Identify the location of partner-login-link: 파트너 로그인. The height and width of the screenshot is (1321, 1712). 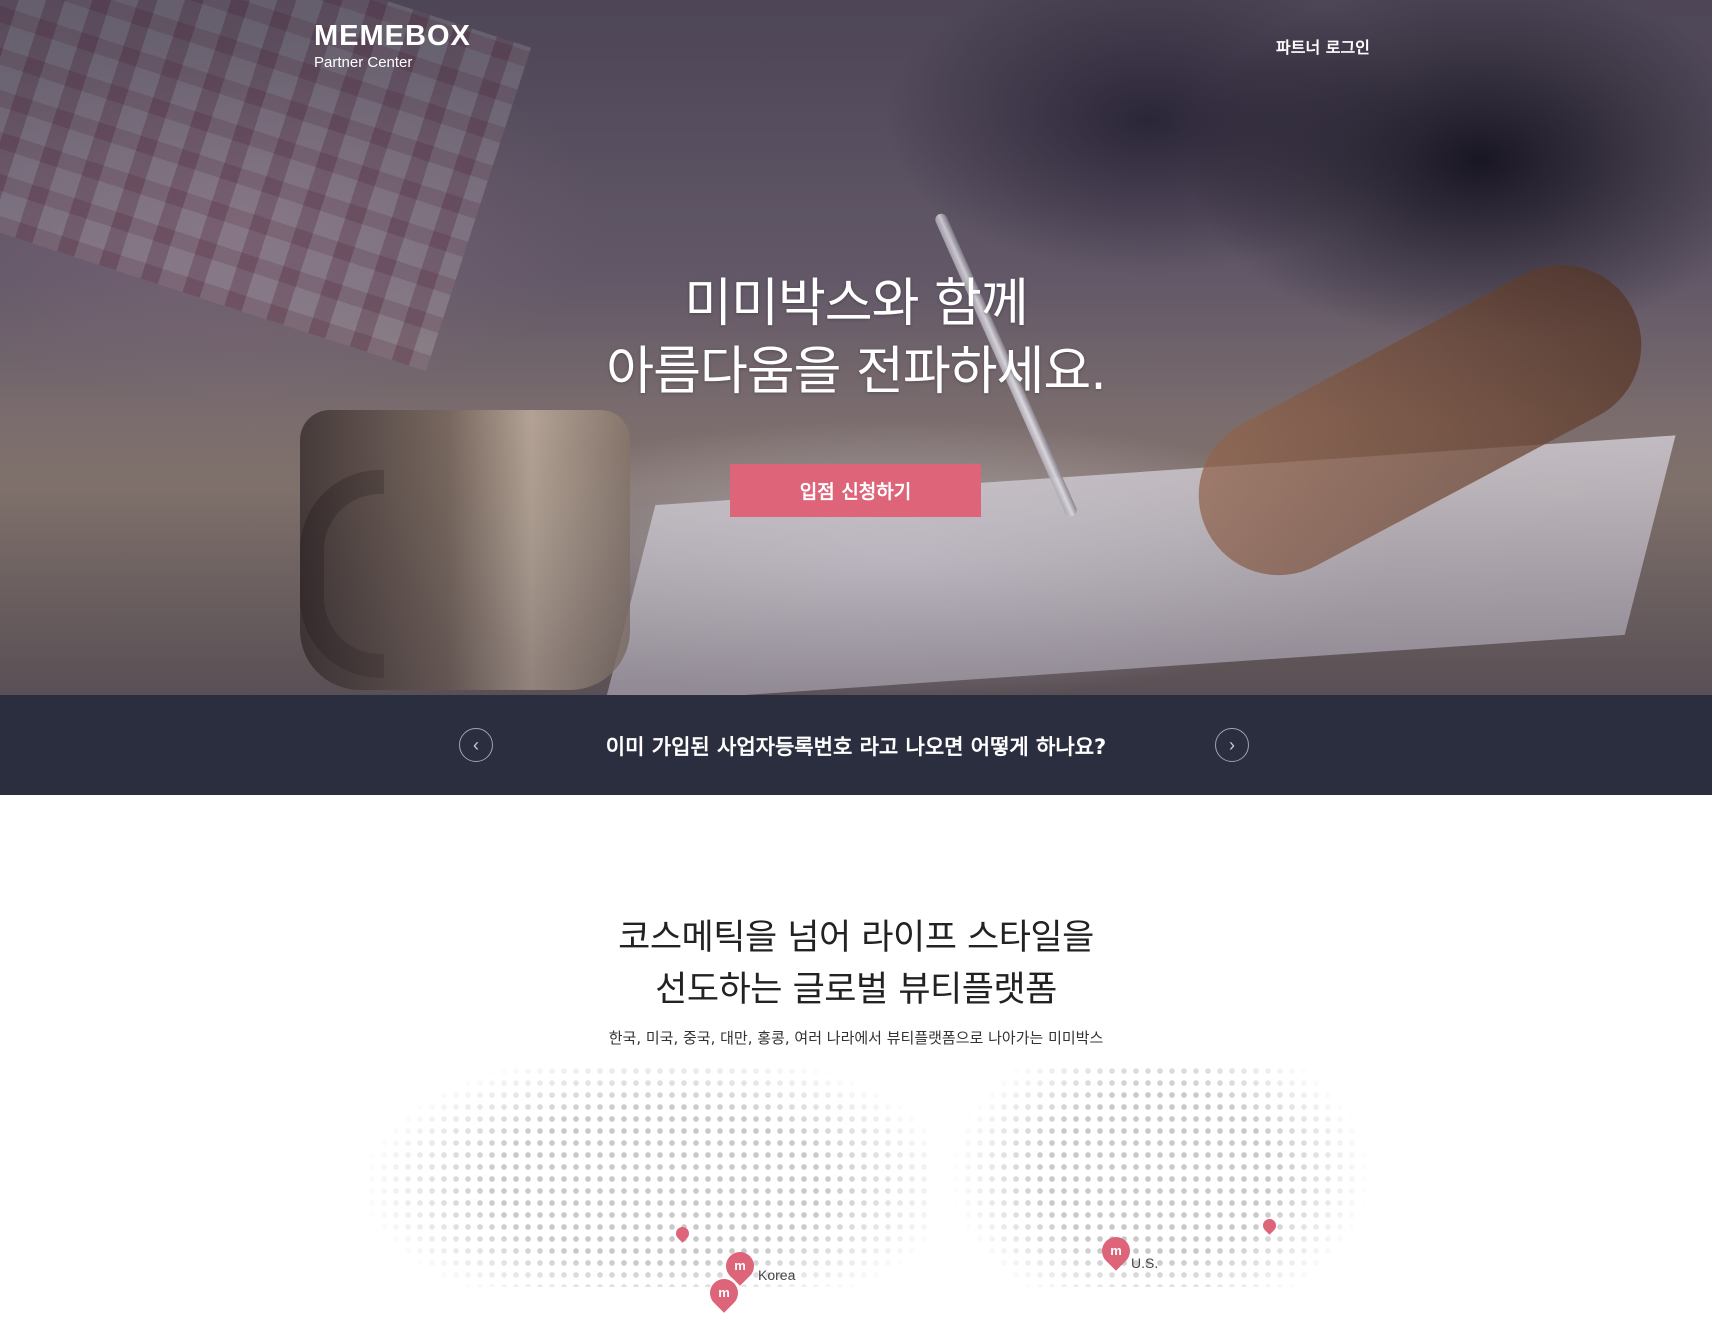
(1323, 46).